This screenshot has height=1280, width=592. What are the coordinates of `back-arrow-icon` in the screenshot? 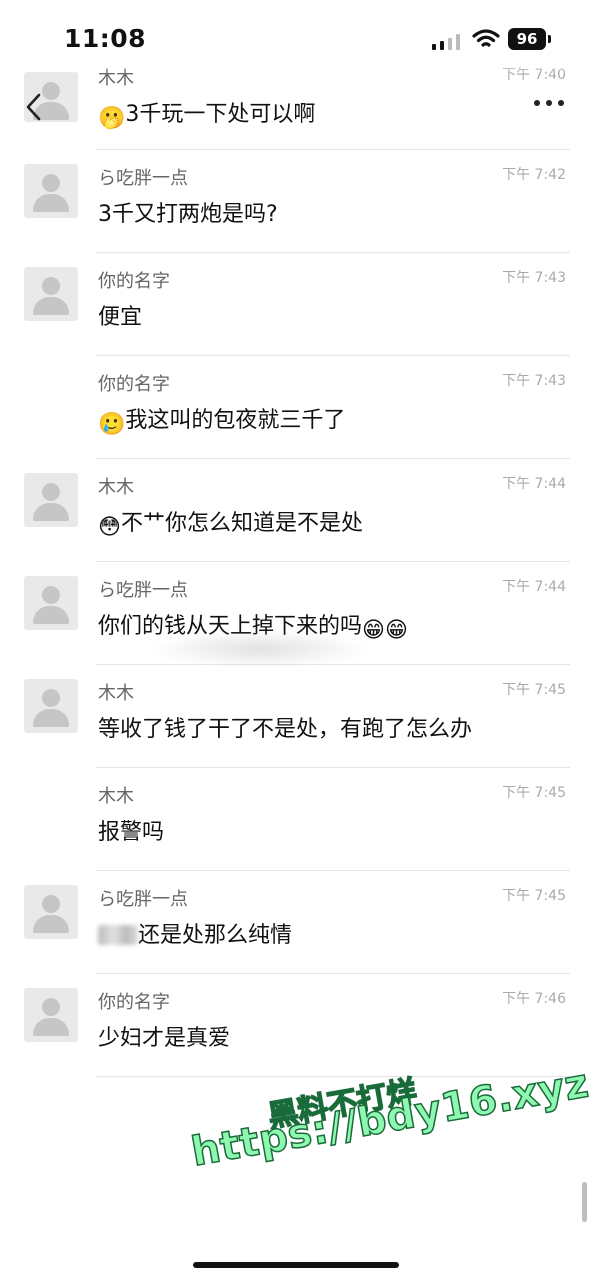 It's located at (34, 107).